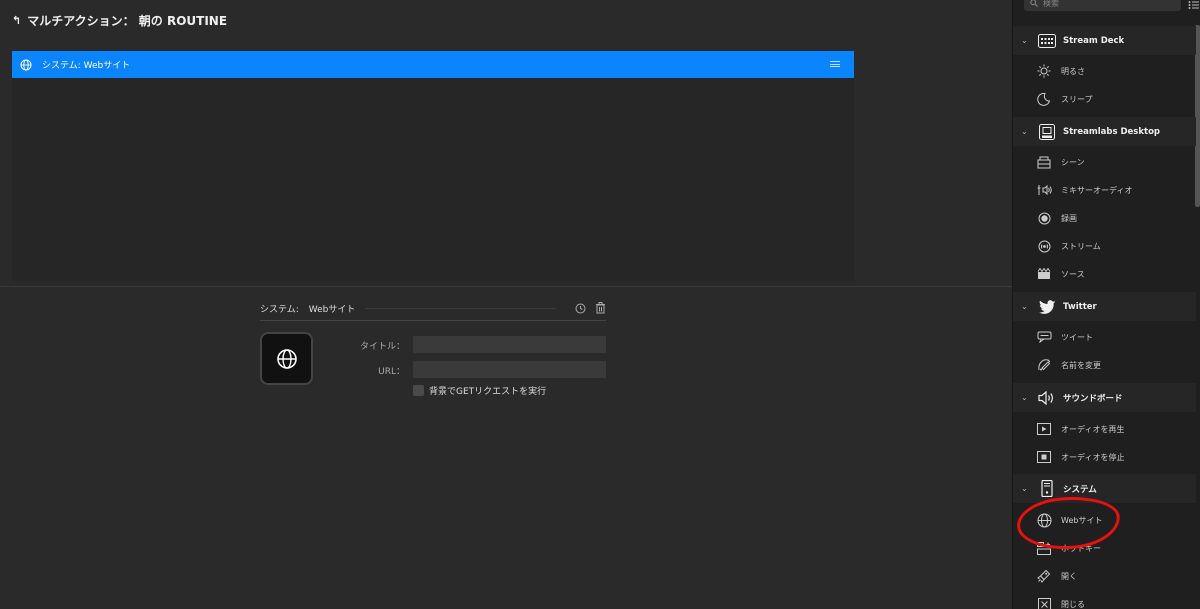  Describe the element at coordinates (1044, 602) in the screenshot. I see `close-app-icon` at that location.